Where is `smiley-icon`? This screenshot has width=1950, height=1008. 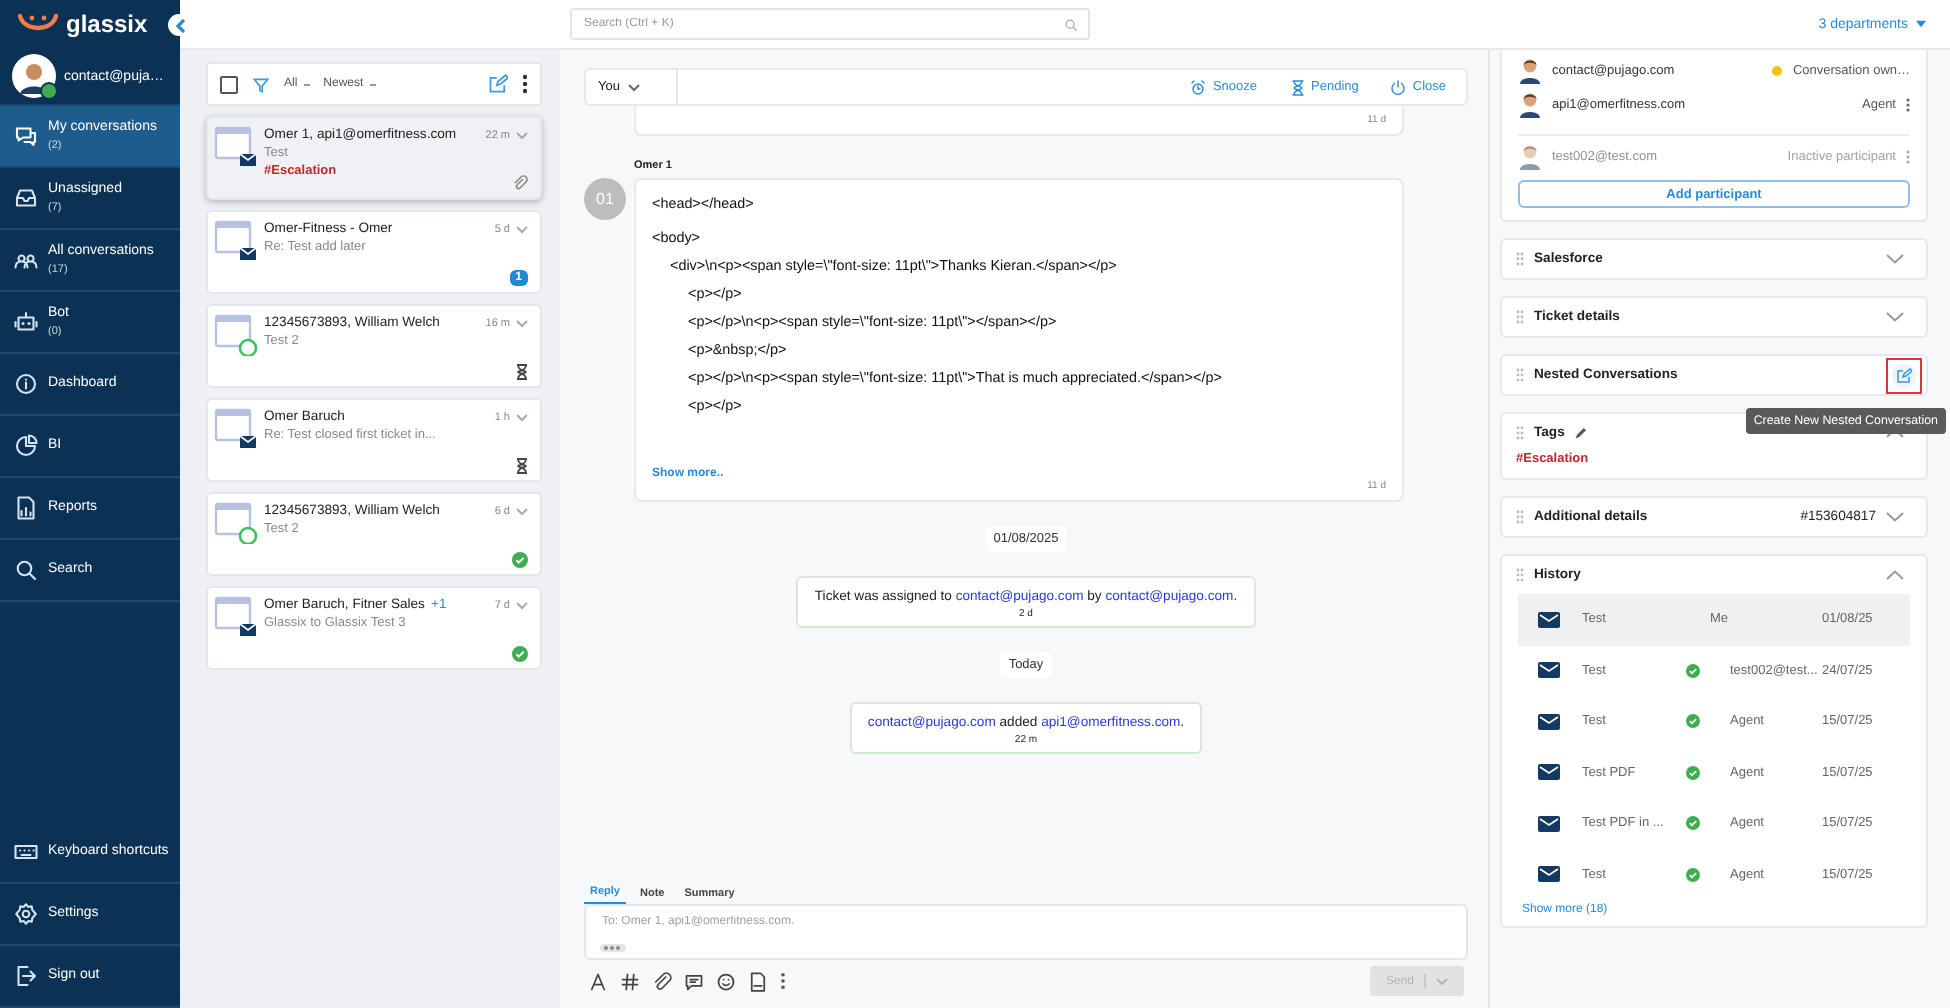
smiley-icon is located at coordinates (726, 981).